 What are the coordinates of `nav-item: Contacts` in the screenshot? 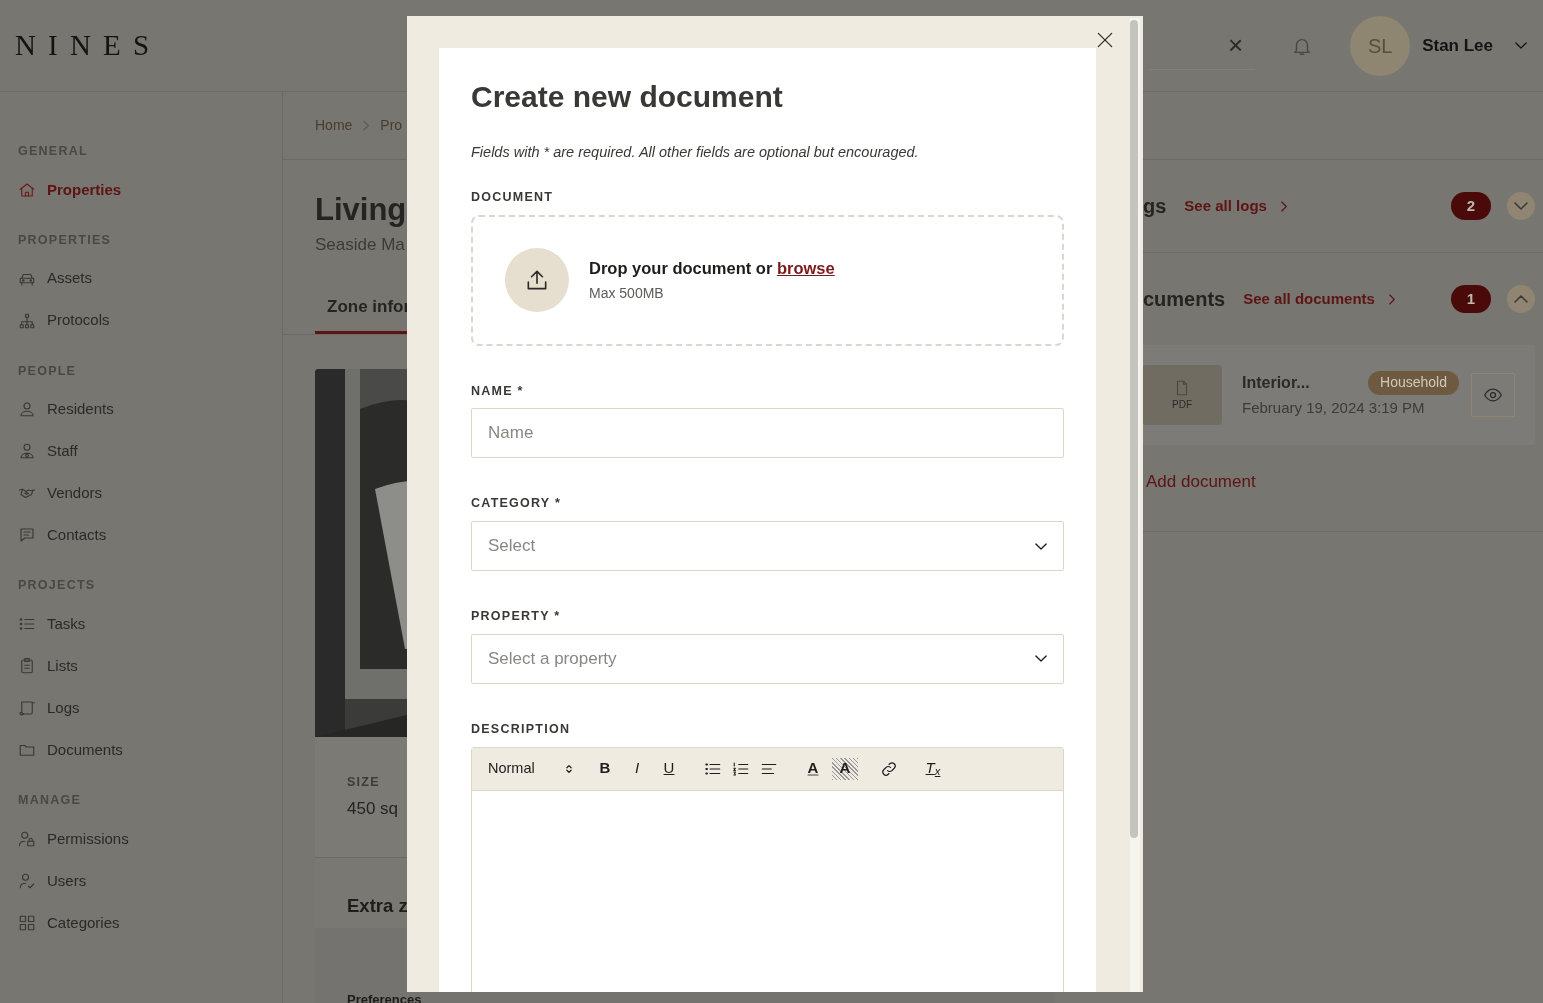 It's located at (62, 535).